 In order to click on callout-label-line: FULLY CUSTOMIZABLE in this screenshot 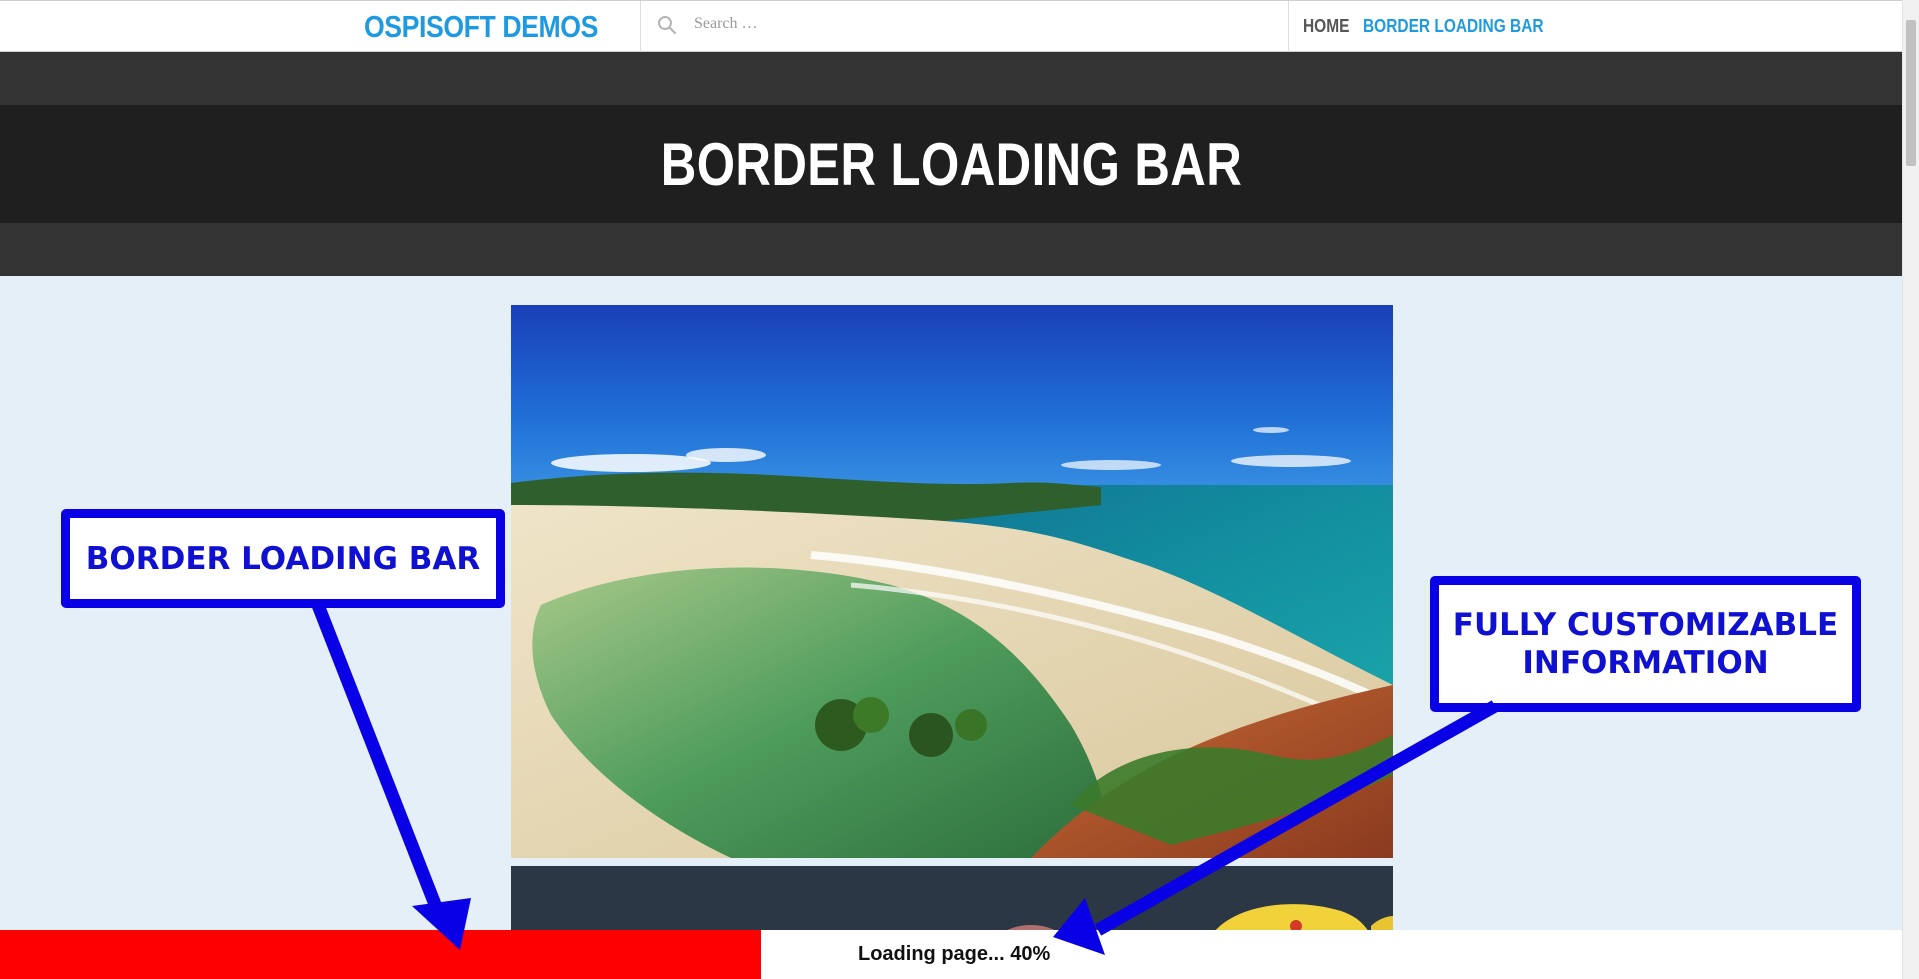, I will do `click(1645, 625)`.